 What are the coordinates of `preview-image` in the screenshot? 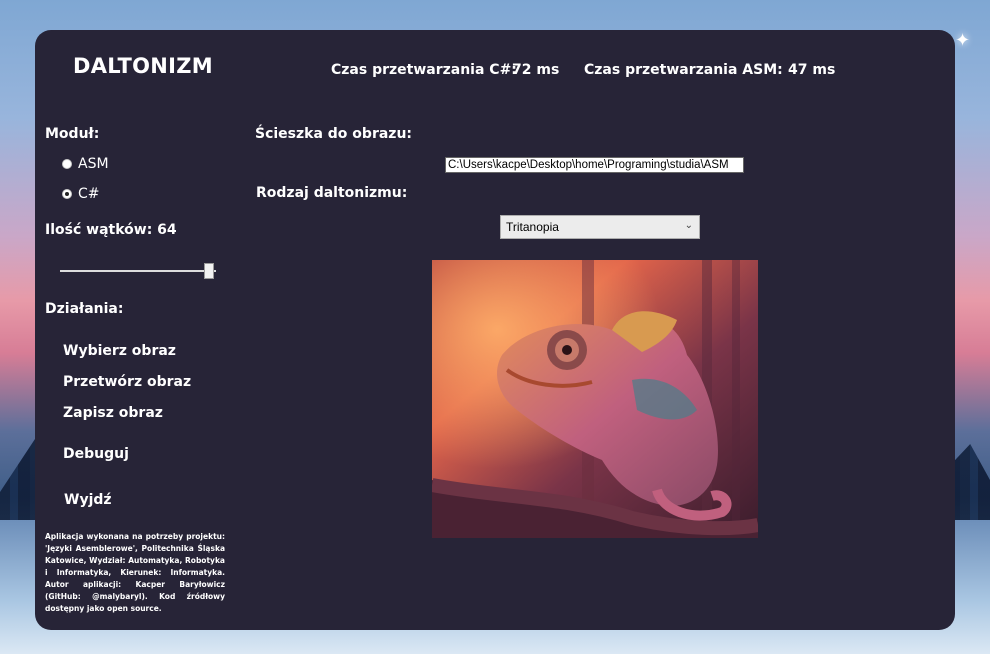 It's located at (595, 399).